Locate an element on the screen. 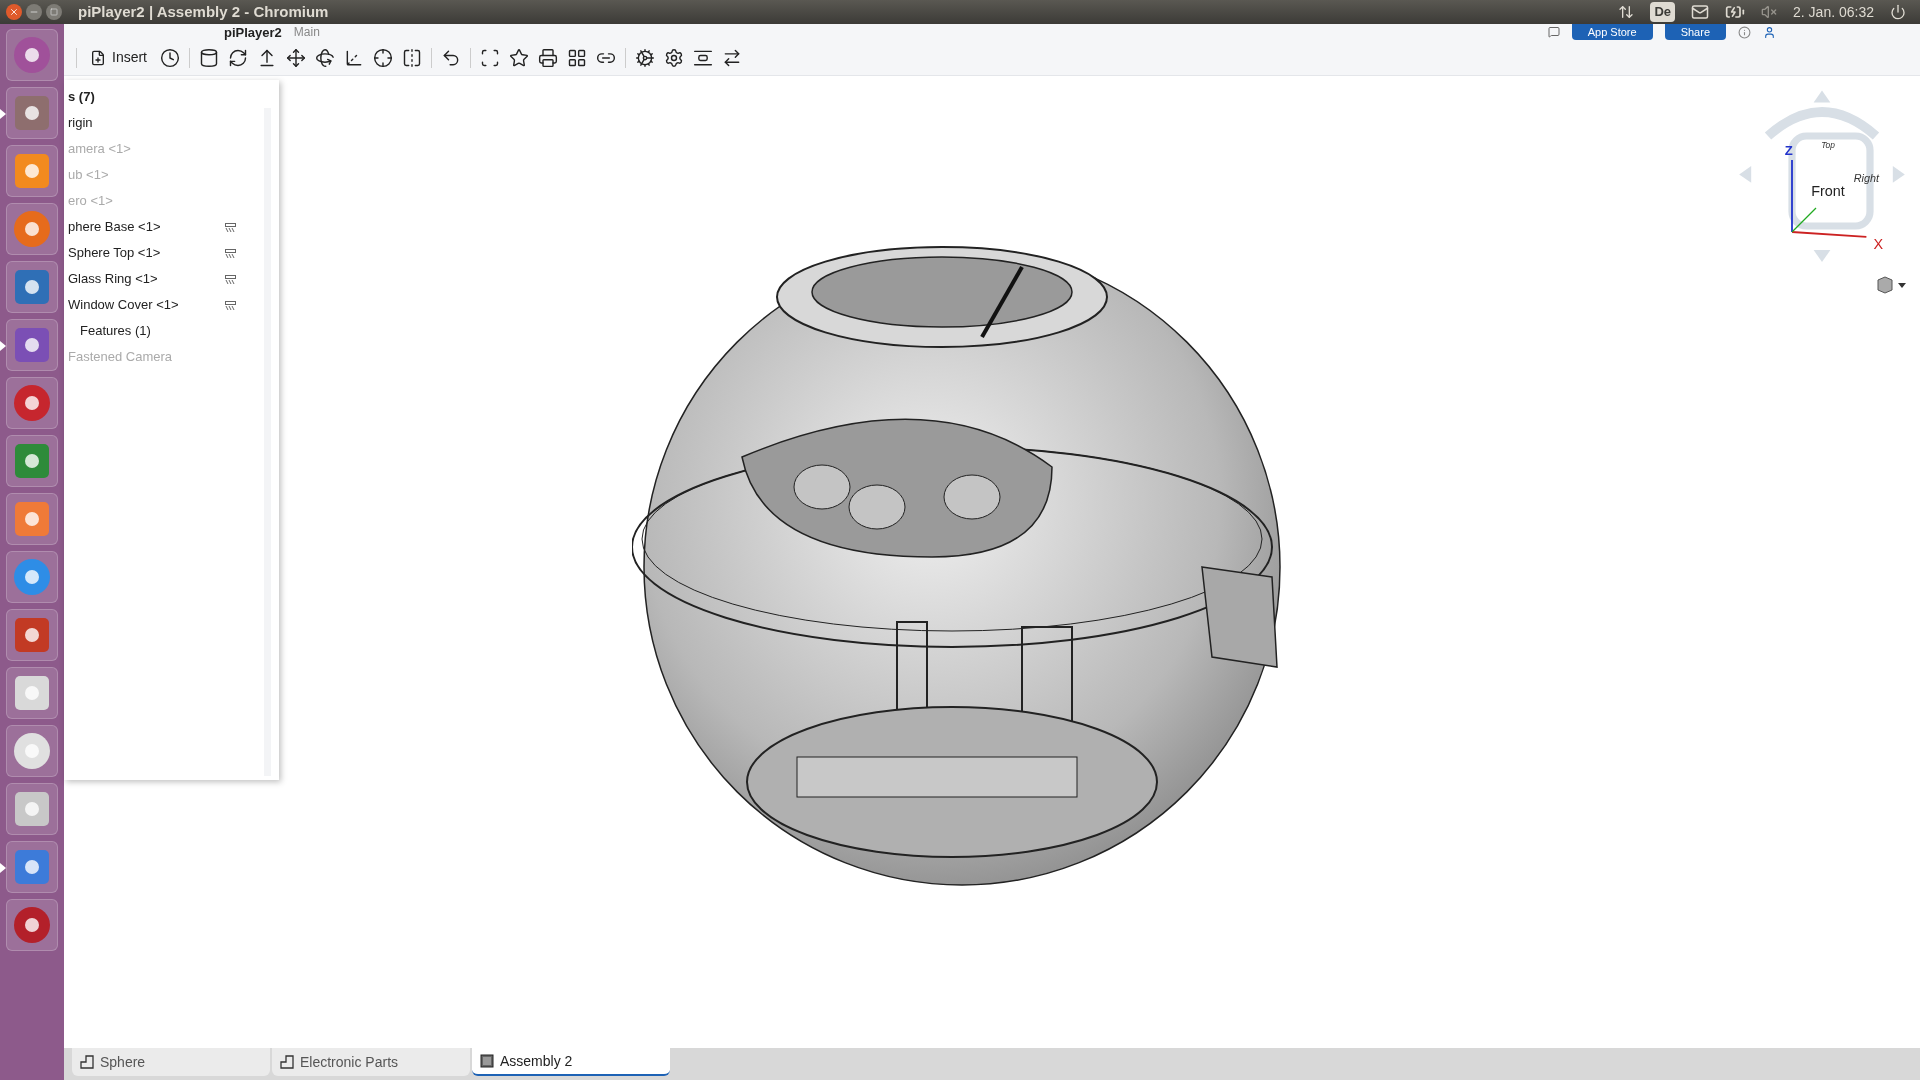 This screenshot has width=1920, height=1080. keyboard-indicator: De is located at coordinates (1663, 12).